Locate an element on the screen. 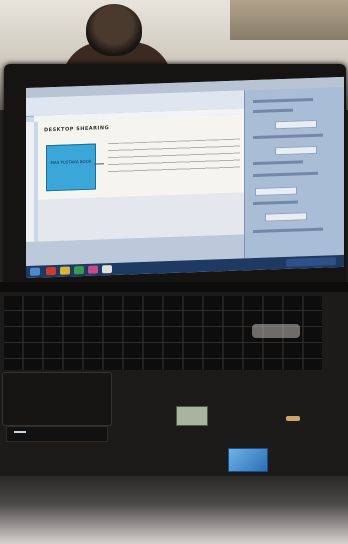  laptop-front-edge is located at coordinates (174, 510).